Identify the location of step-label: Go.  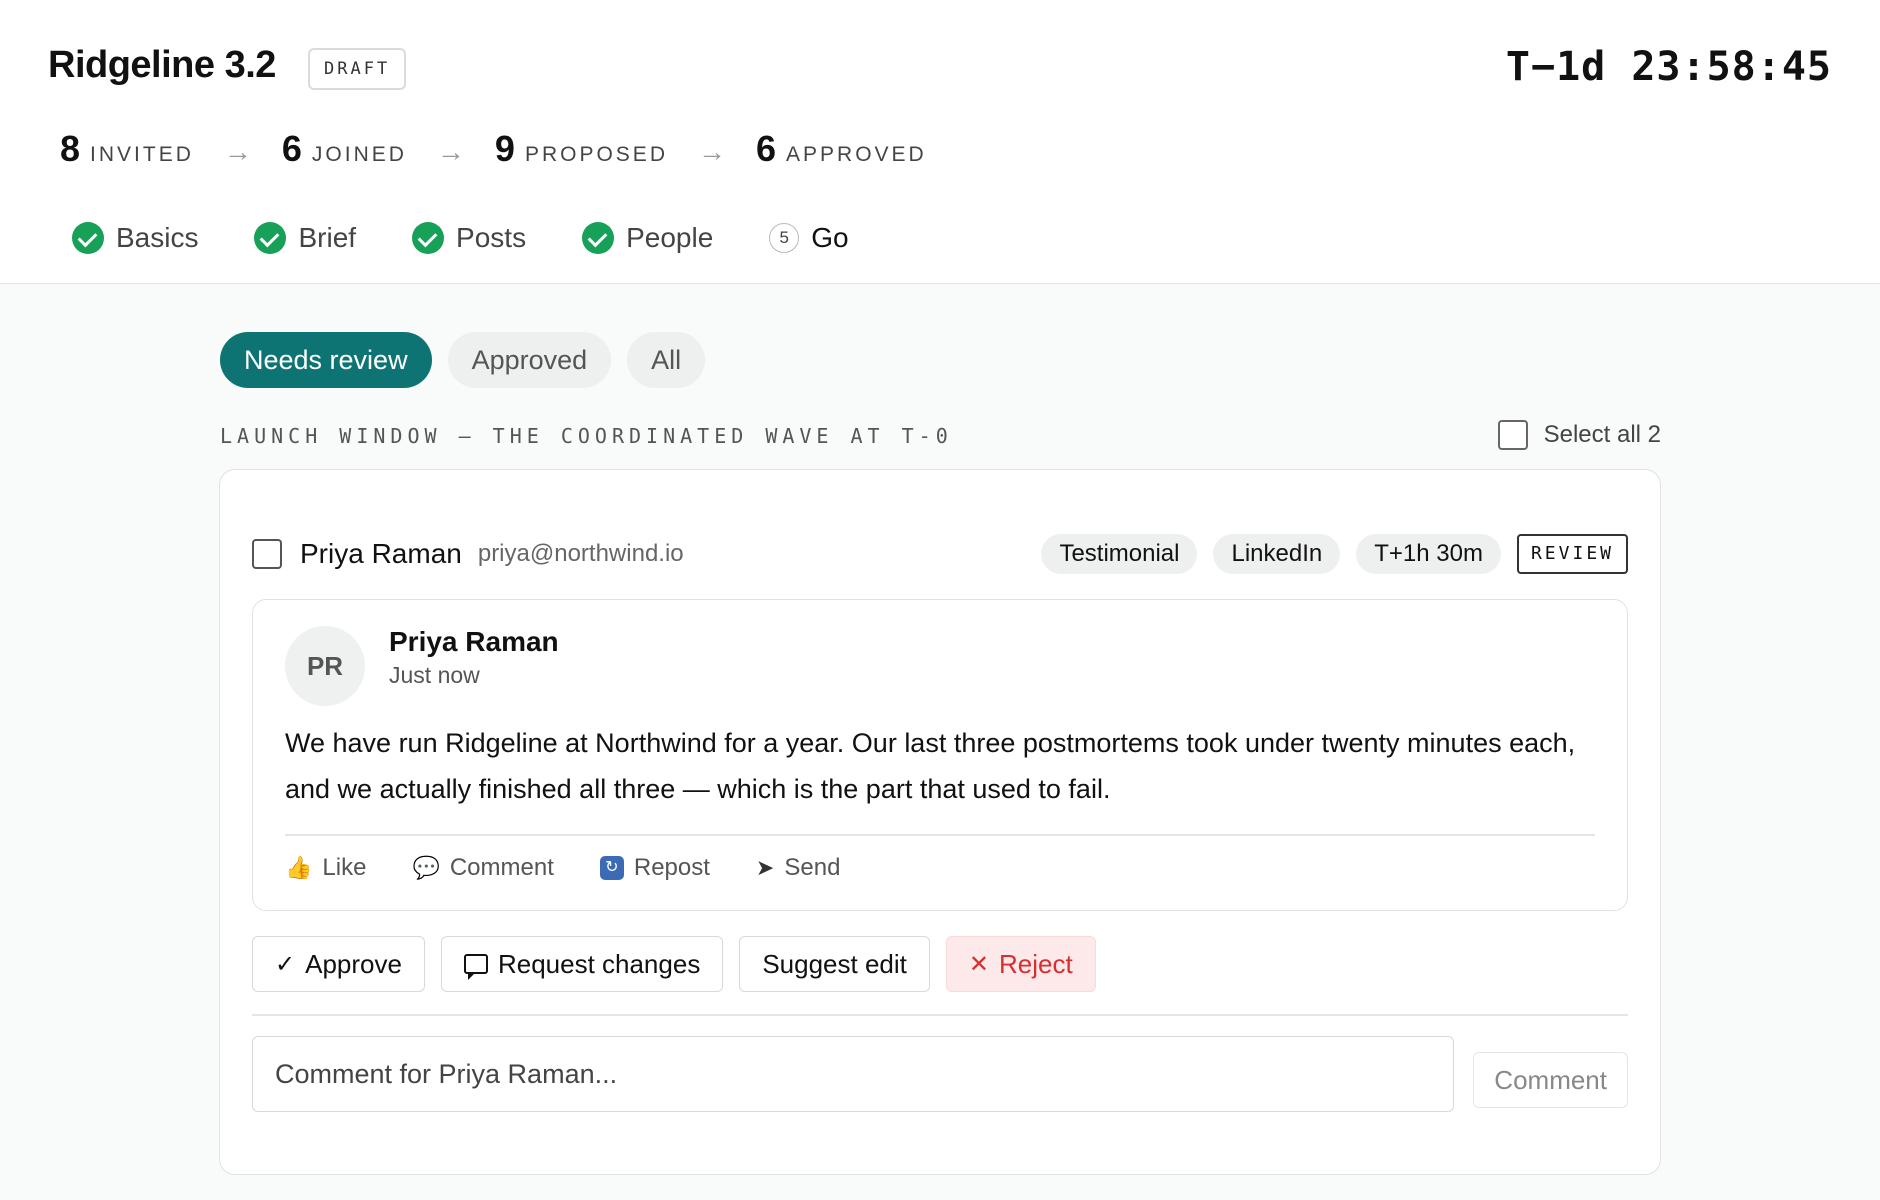
(830, 237).